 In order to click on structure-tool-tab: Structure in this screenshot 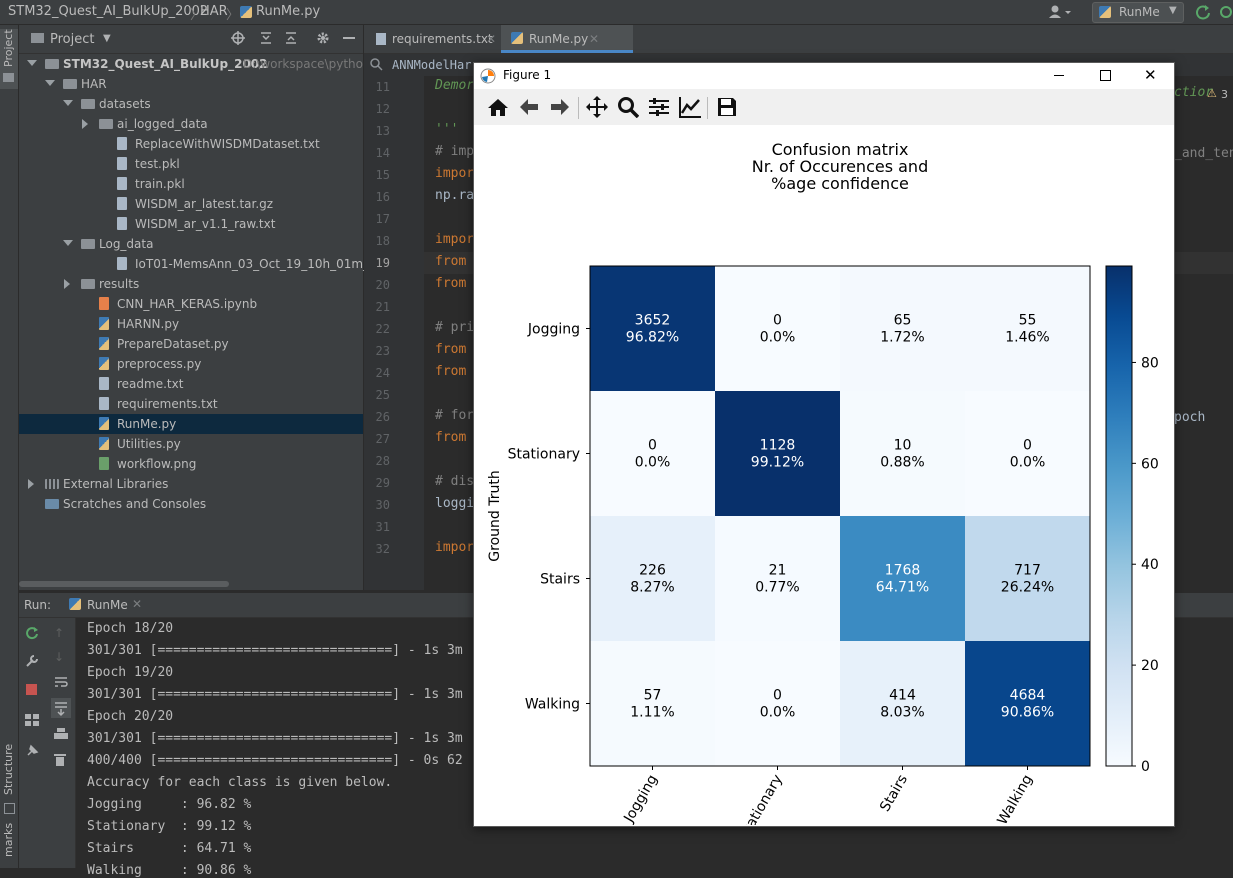, I will do `click(9, 783)`.